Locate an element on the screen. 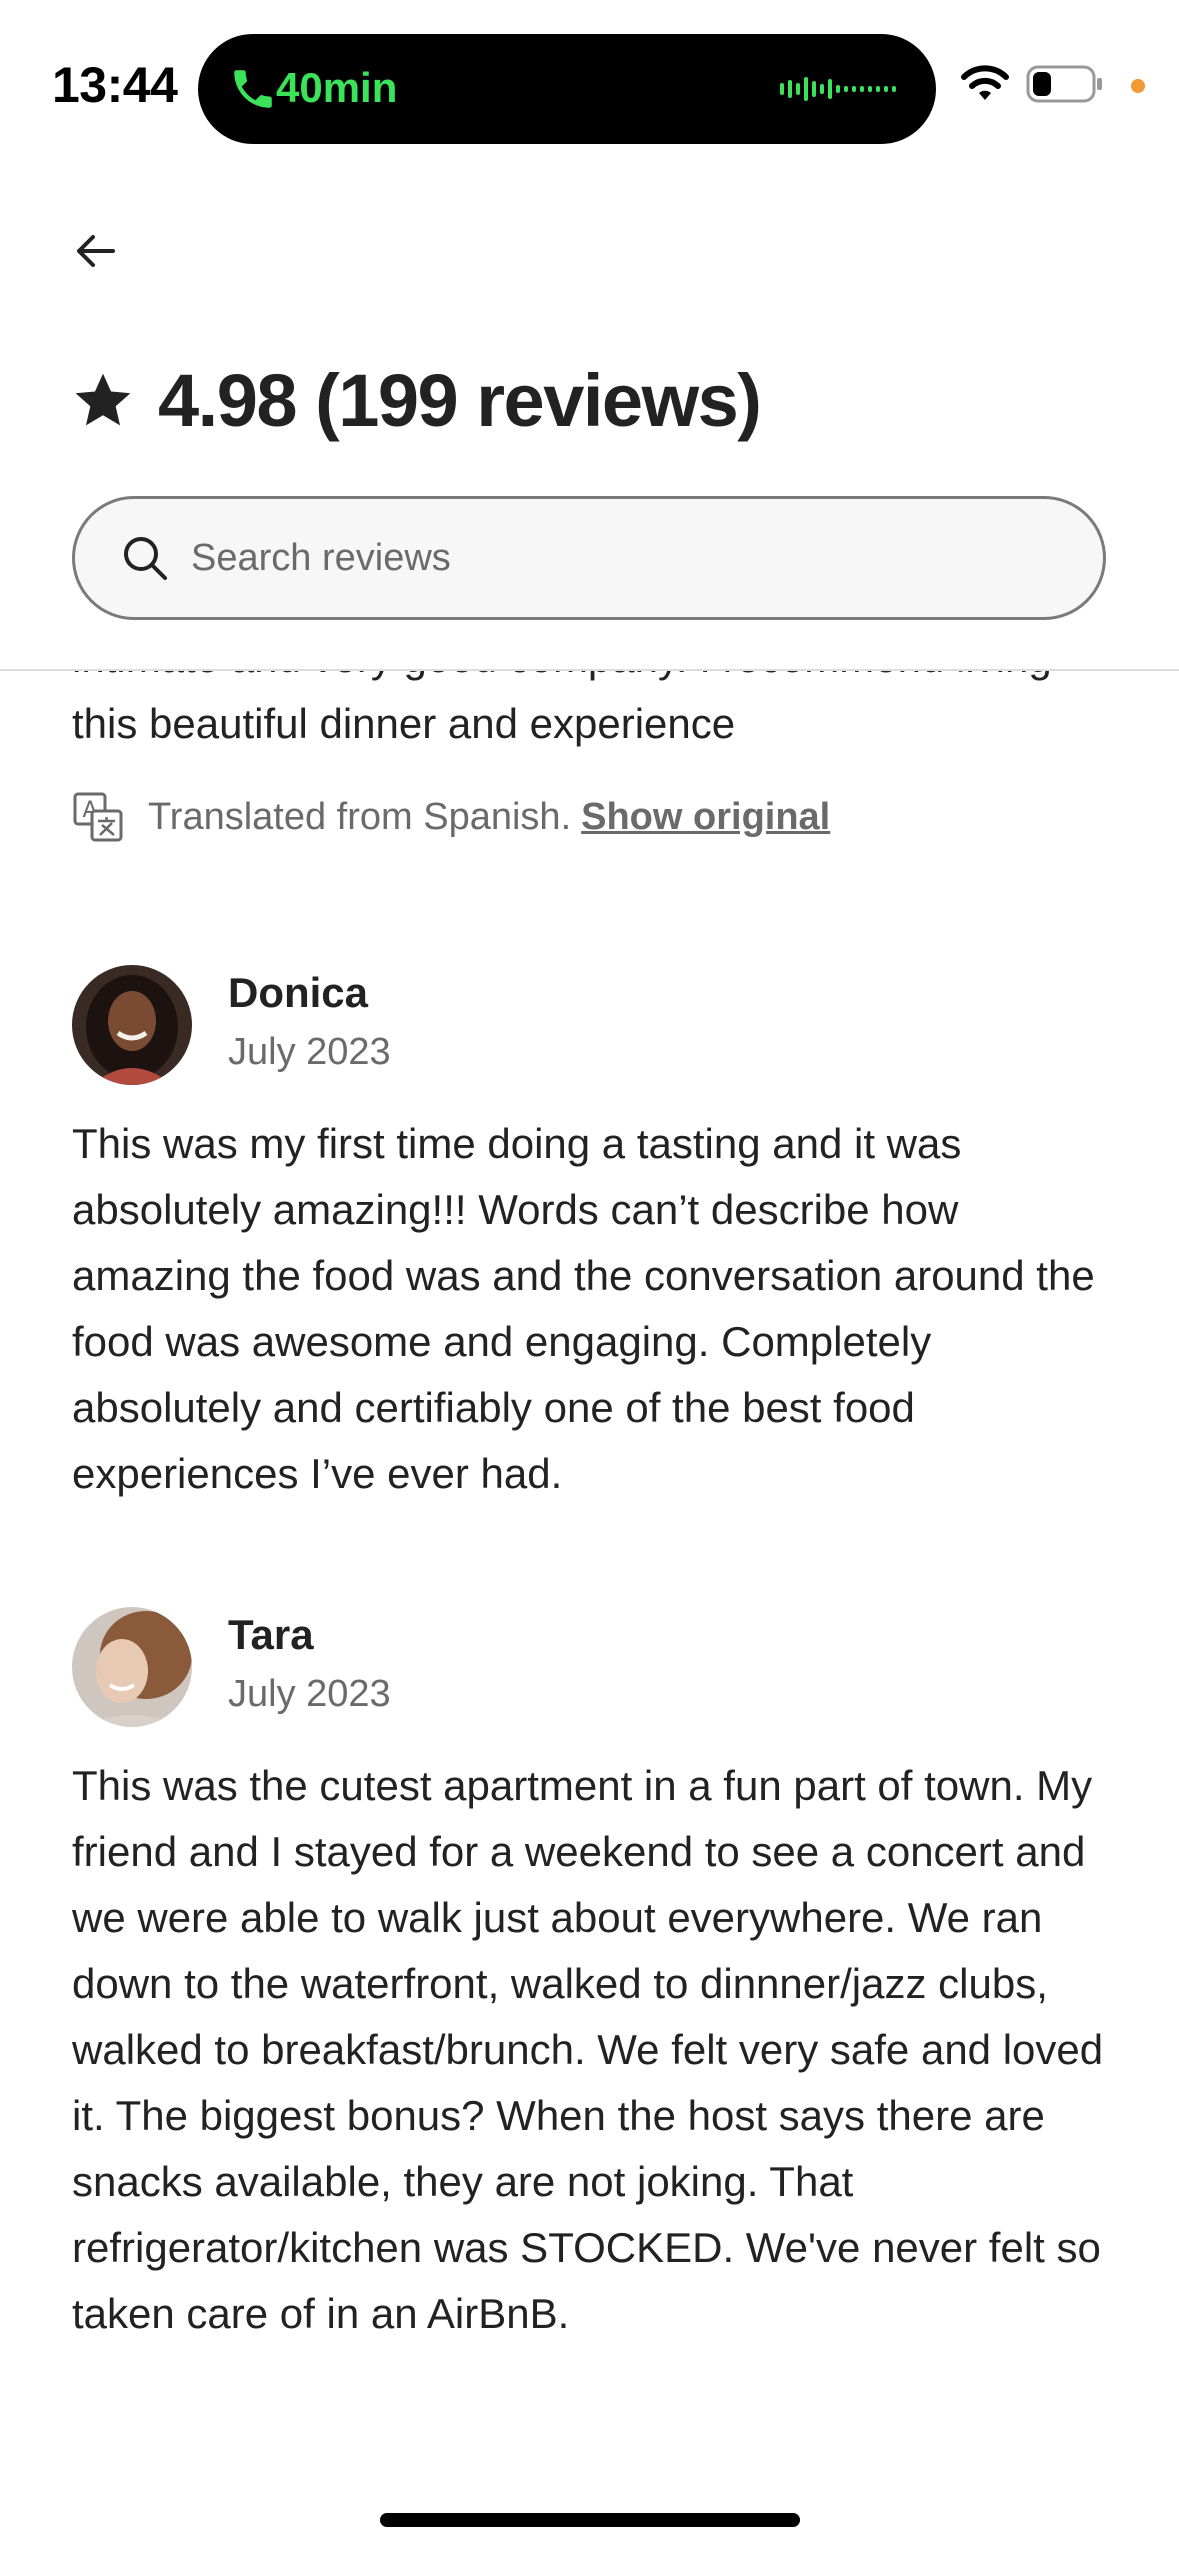 This screenshot has height=2556, width=1179. arrow-left-icon is located at coordinates (96, 251).